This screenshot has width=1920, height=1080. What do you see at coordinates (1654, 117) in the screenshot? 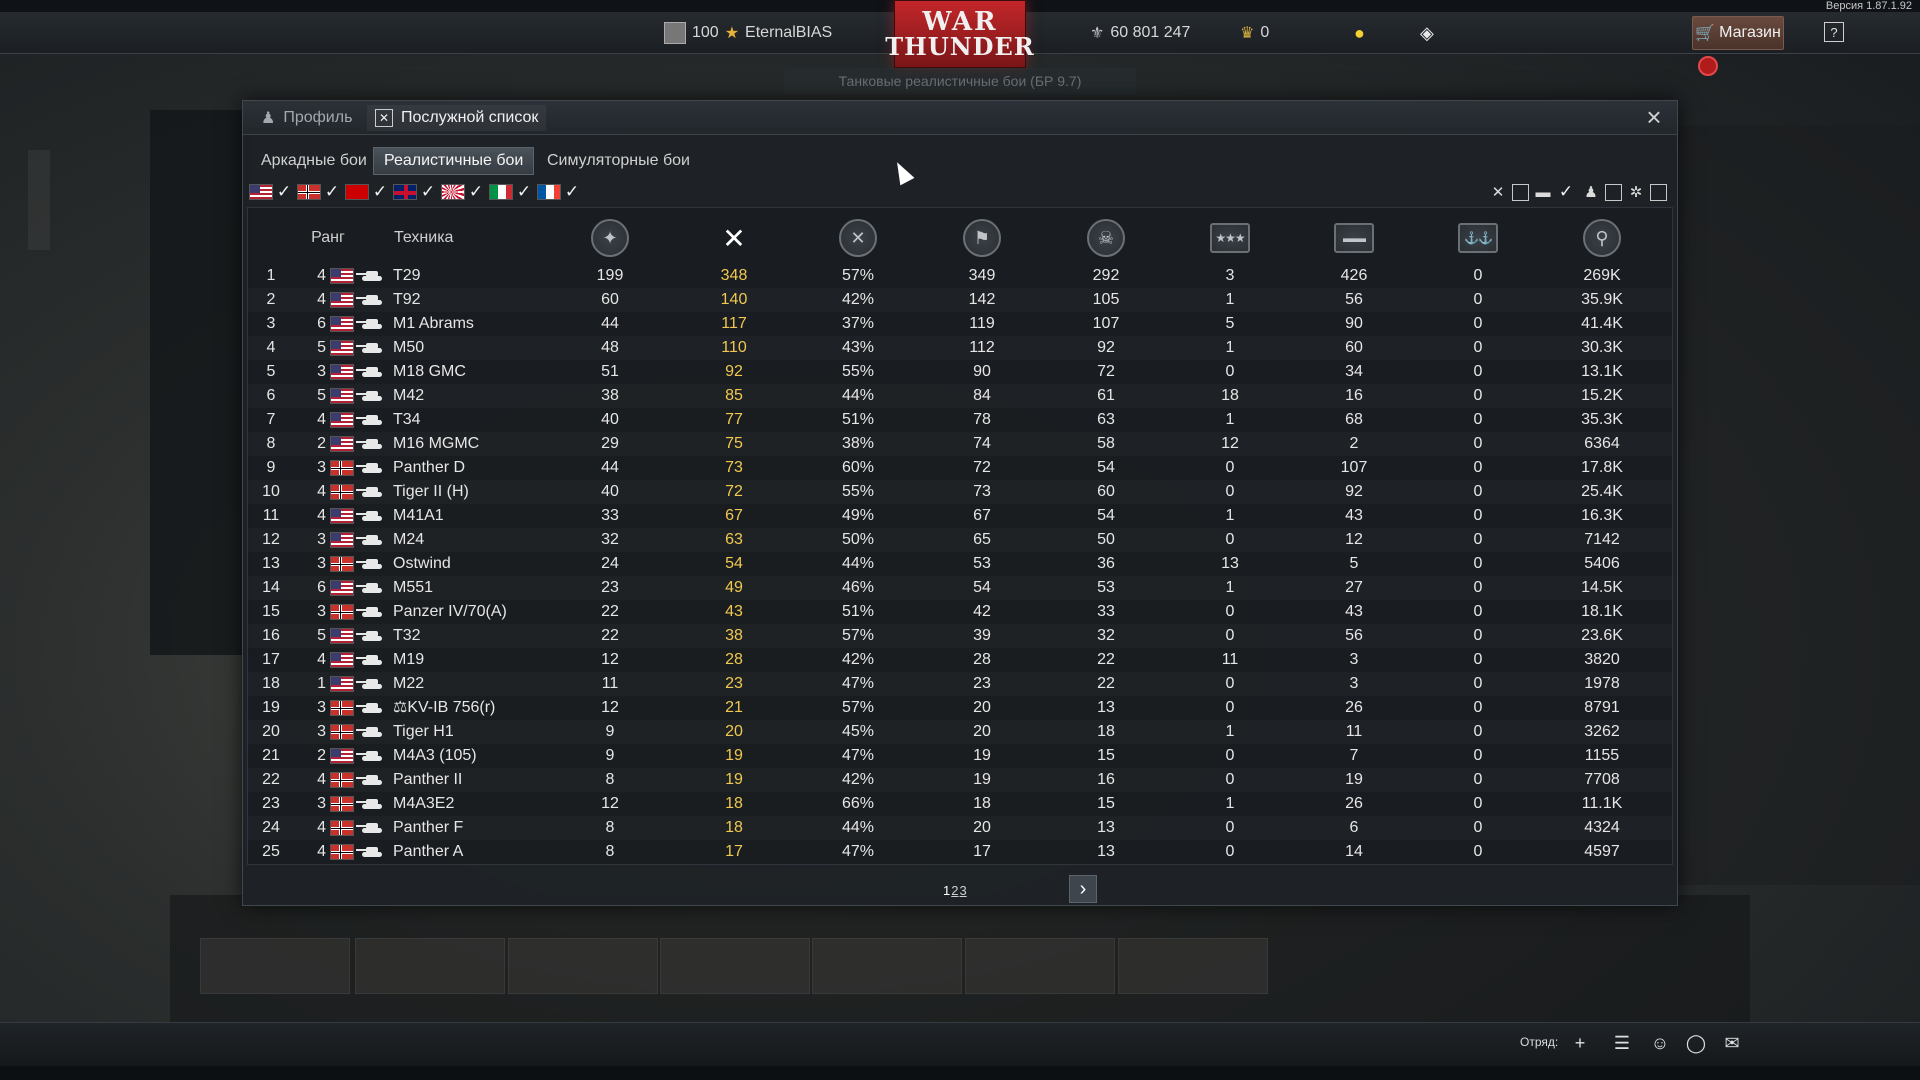
I see `close-icon: ×` at bounding box center [1654, 117].